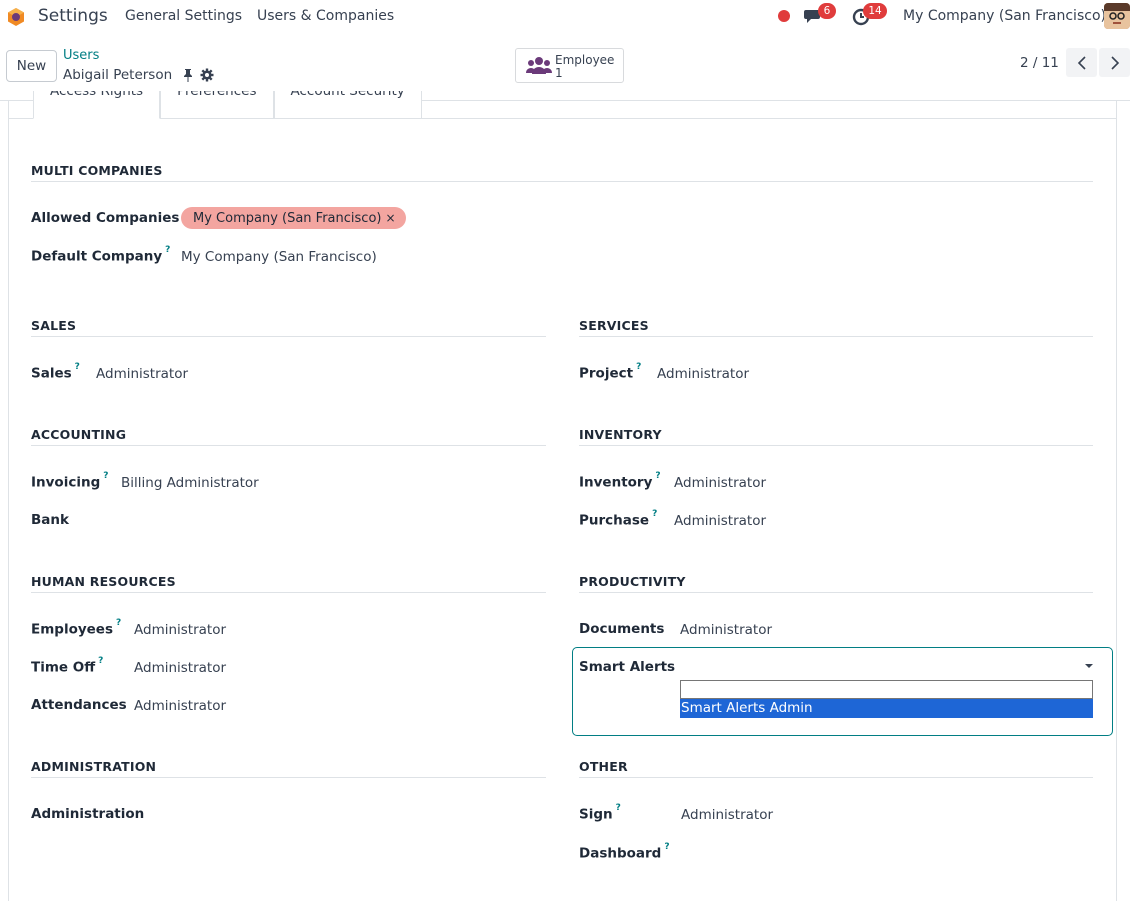  What do you see at coordinates (207, 75) in the screenshot?
I see `gear-icon` at bounding box center [207, 75].